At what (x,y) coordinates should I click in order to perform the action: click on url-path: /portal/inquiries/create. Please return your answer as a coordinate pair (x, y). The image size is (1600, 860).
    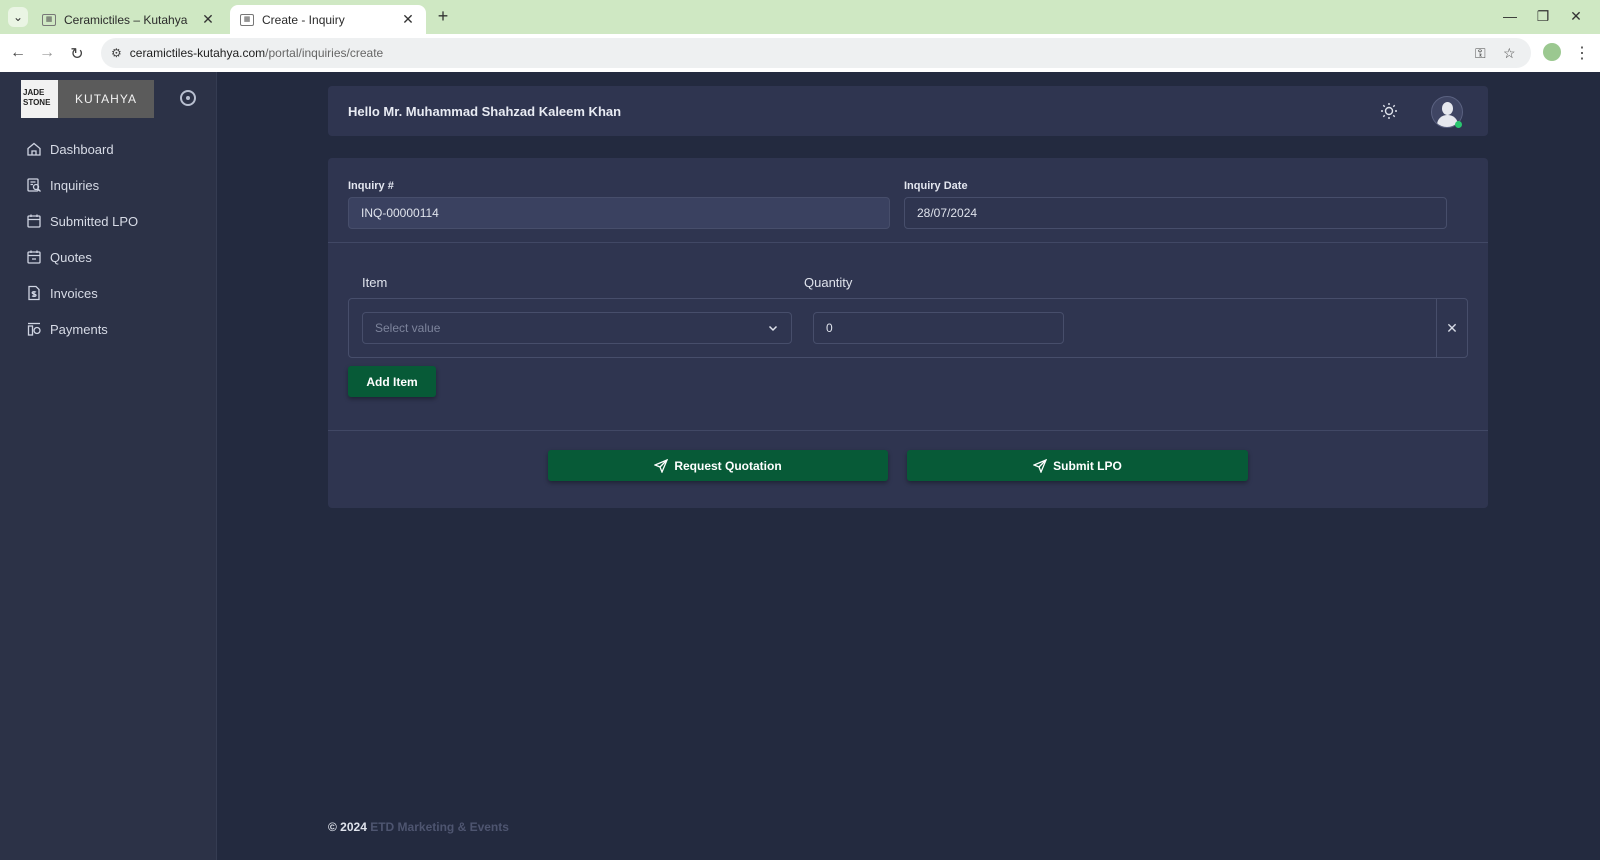
    Looking at the image, I should click on (324, 53).